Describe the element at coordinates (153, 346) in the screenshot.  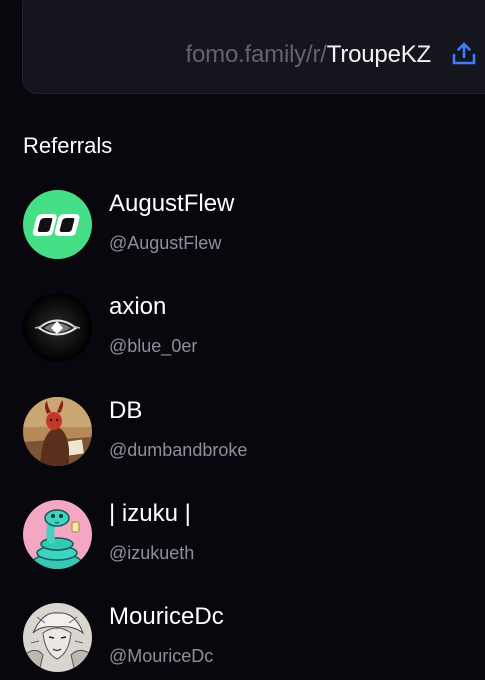
I see `referral-handle: @blue_0er` at that location.